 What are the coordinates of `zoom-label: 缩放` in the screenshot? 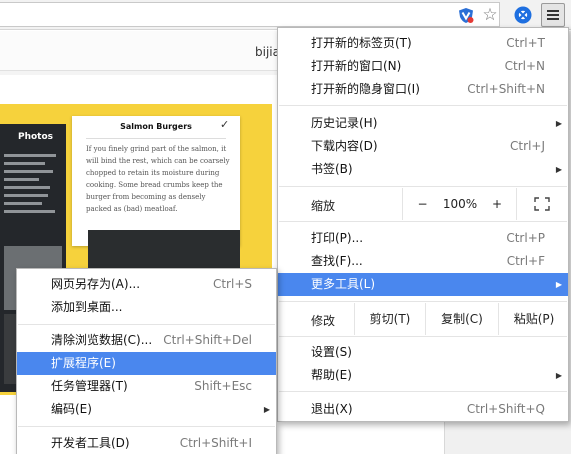 It's located at (323, 206).